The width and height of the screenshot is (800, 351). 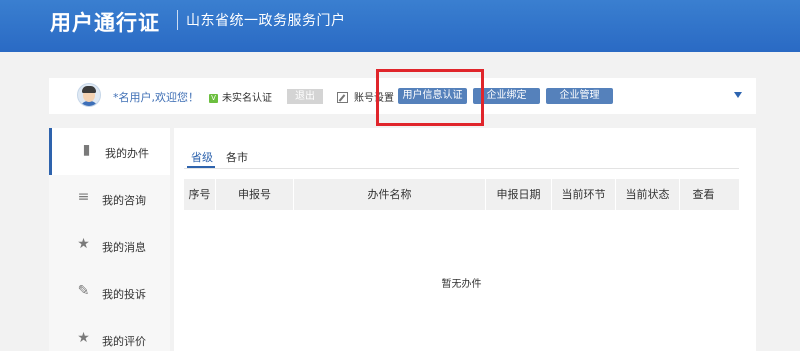 What do you see at coordinates (305, 96) in the screenshot?
I see `logout-button: 退出` at bounding box center [305, 96].